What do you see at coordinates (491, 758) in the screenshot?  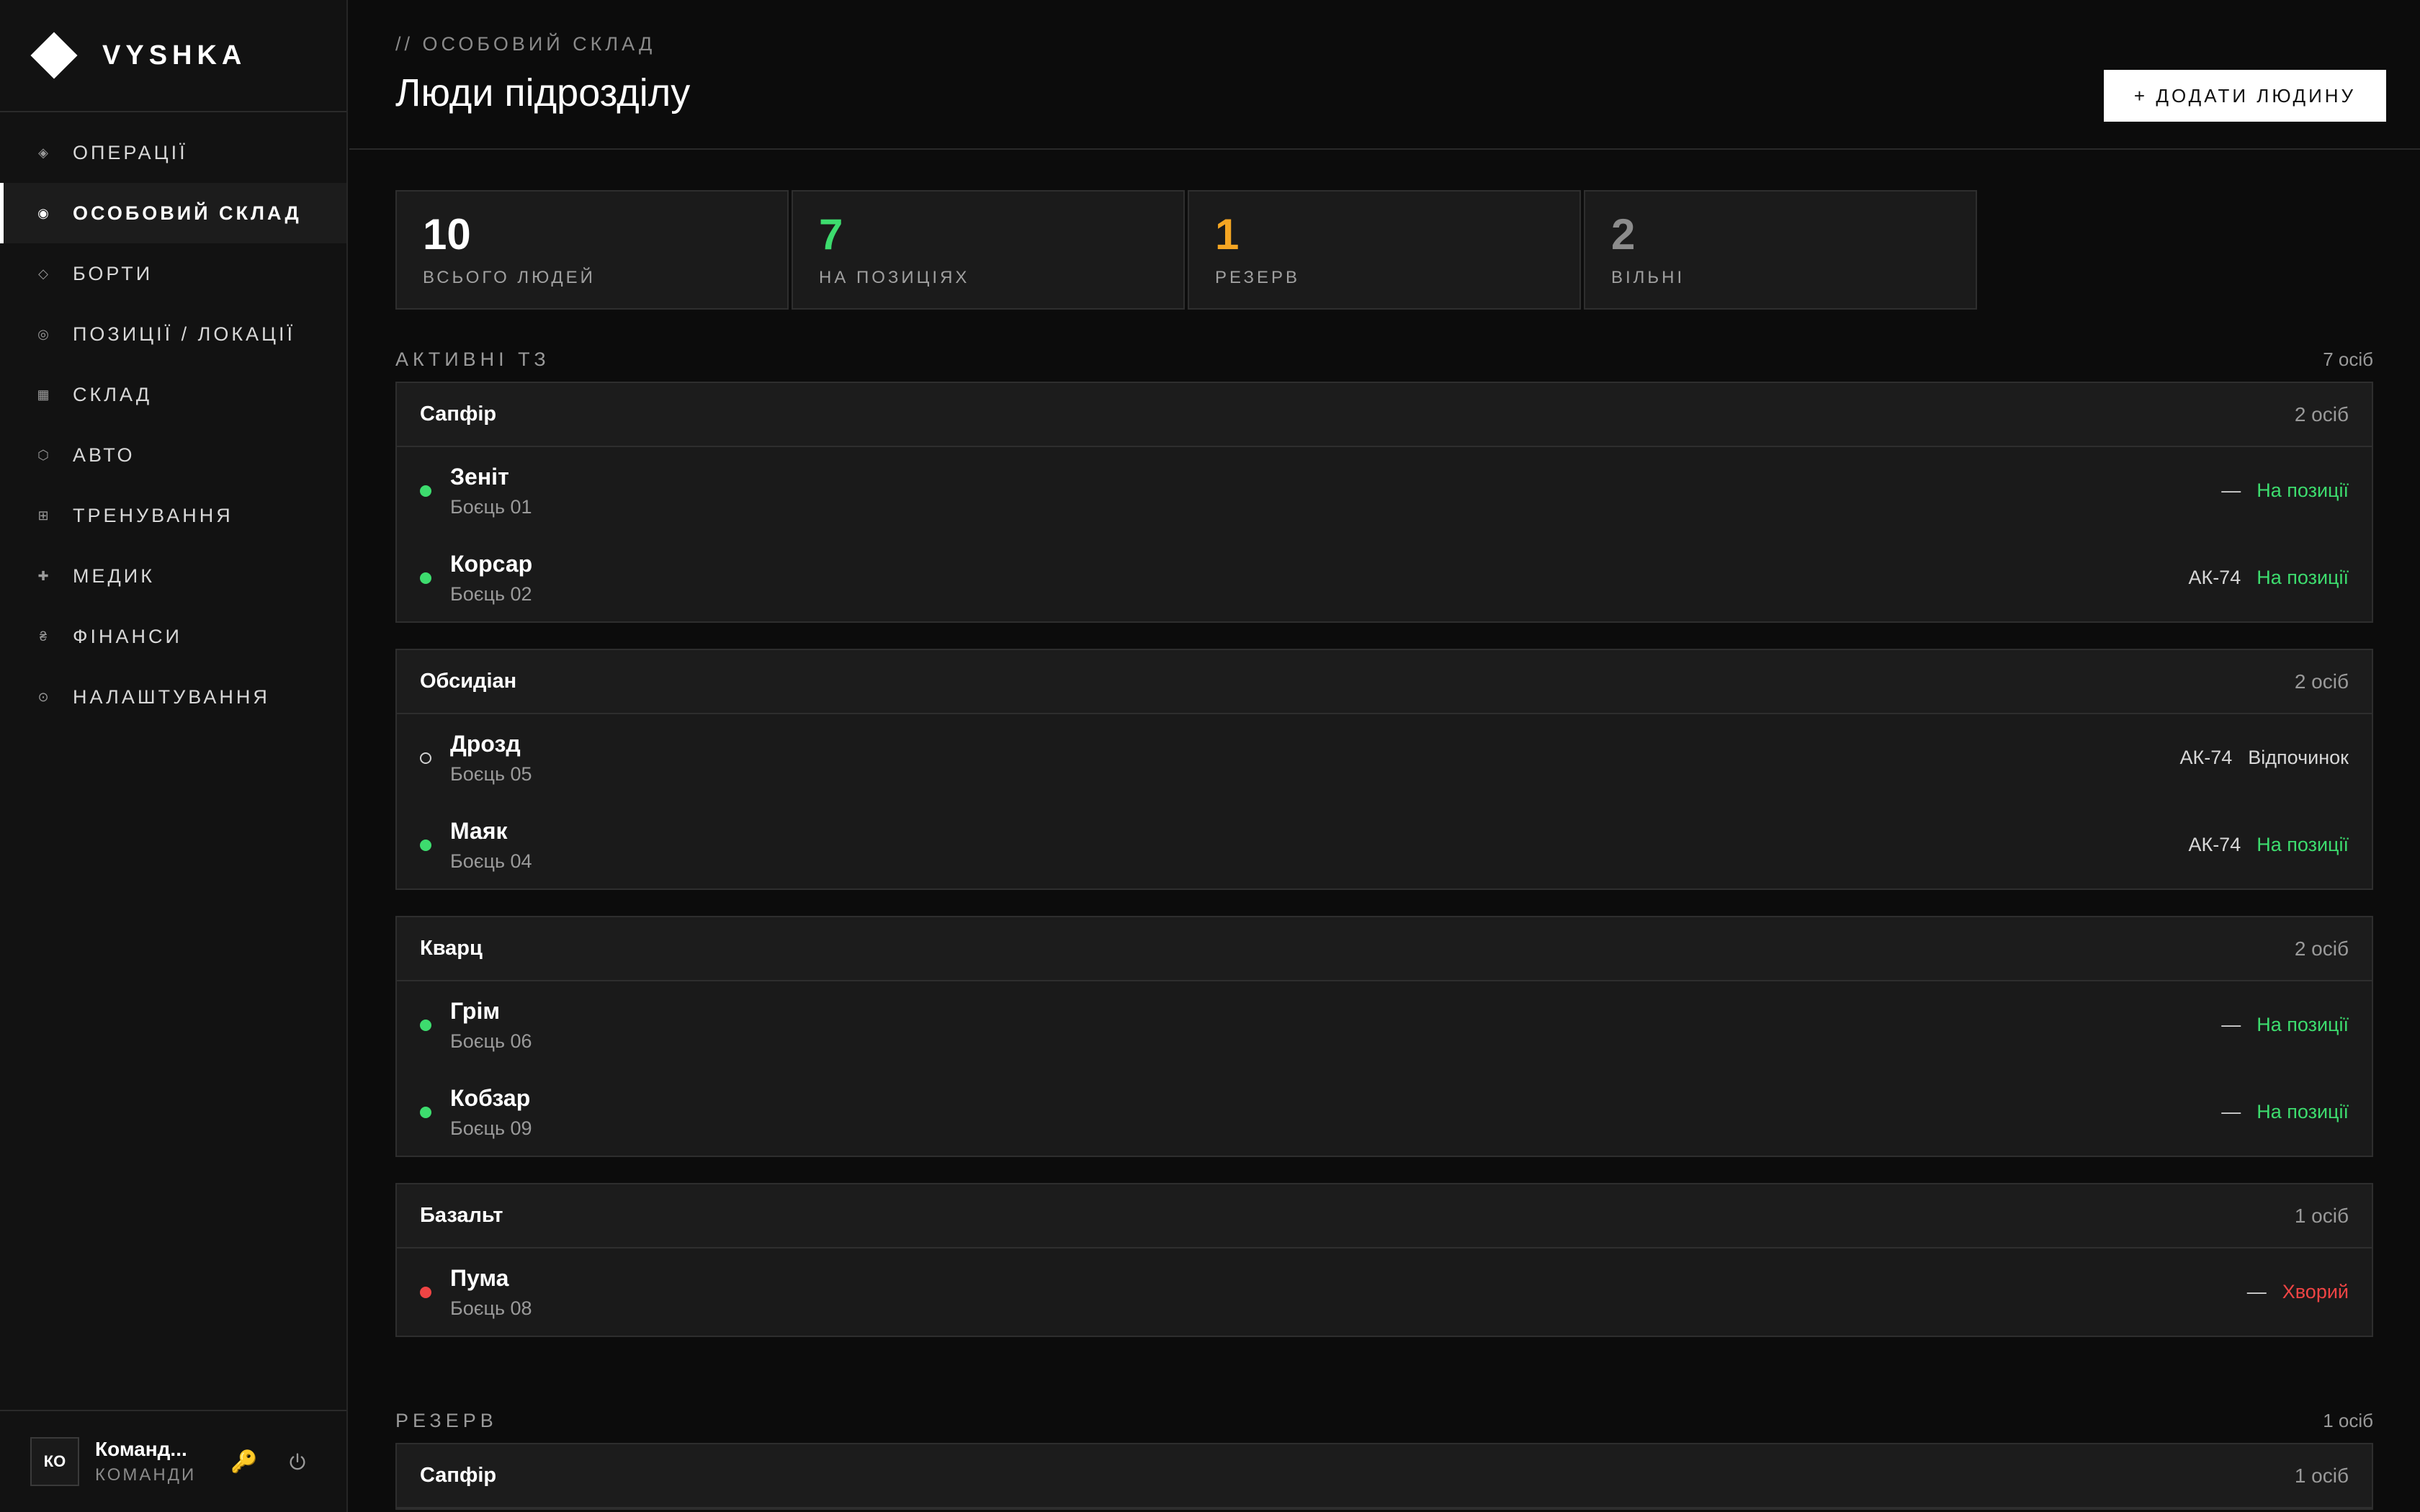 I see `person-info: Дрозд Боєць 05` at bounding box center [491, 758].